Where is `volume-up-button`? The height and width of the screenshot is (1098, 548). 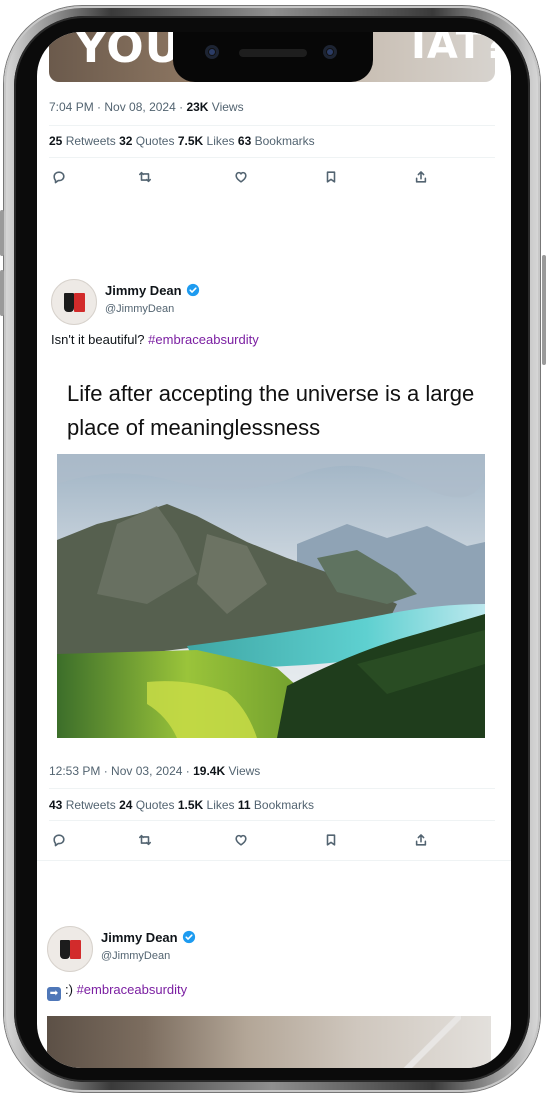 volume-up-button is located at coordinates (2, 233).